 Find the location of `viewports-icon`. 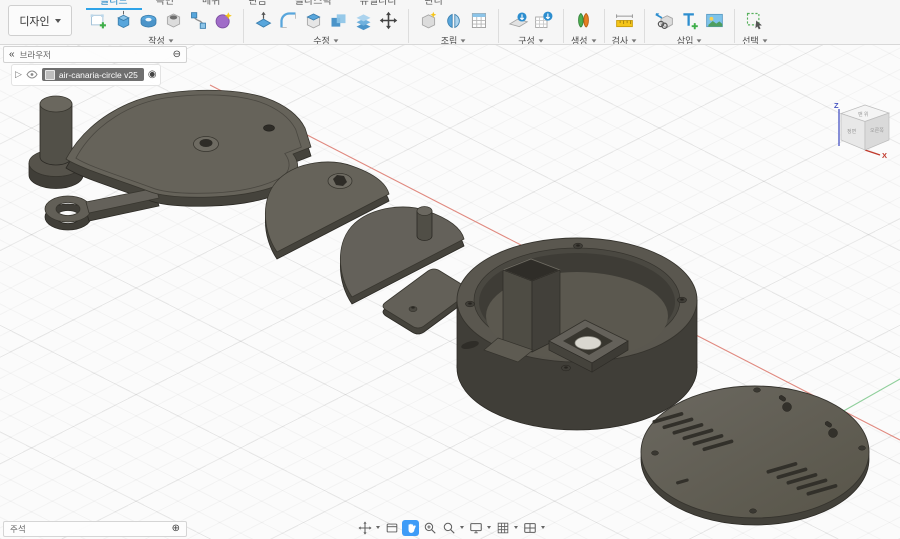

viewports-icon is located at coordinates (529, 528).